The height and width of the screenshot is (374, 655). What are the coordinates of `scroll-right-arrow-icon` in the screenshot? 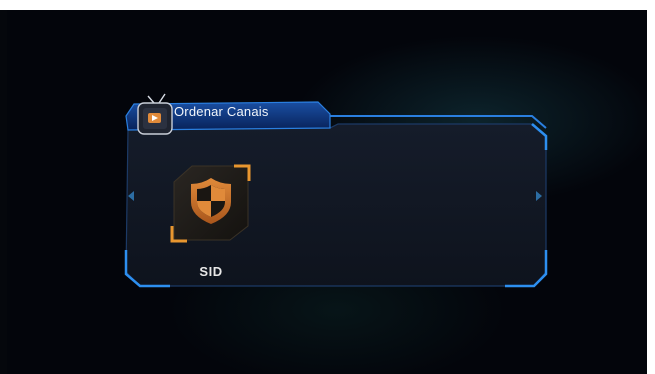 It's located at (539, 196).